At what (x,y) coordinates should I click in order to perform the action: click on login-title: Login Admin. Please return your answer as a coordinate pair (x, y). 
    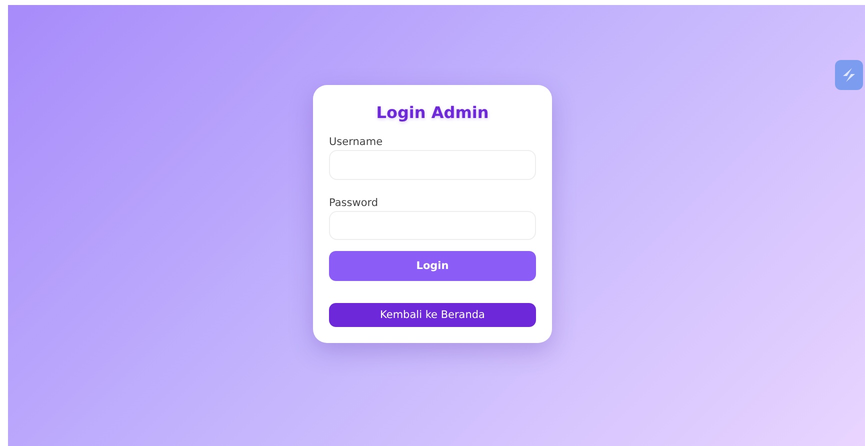
    Looking at the image, I should click on (432, 112).